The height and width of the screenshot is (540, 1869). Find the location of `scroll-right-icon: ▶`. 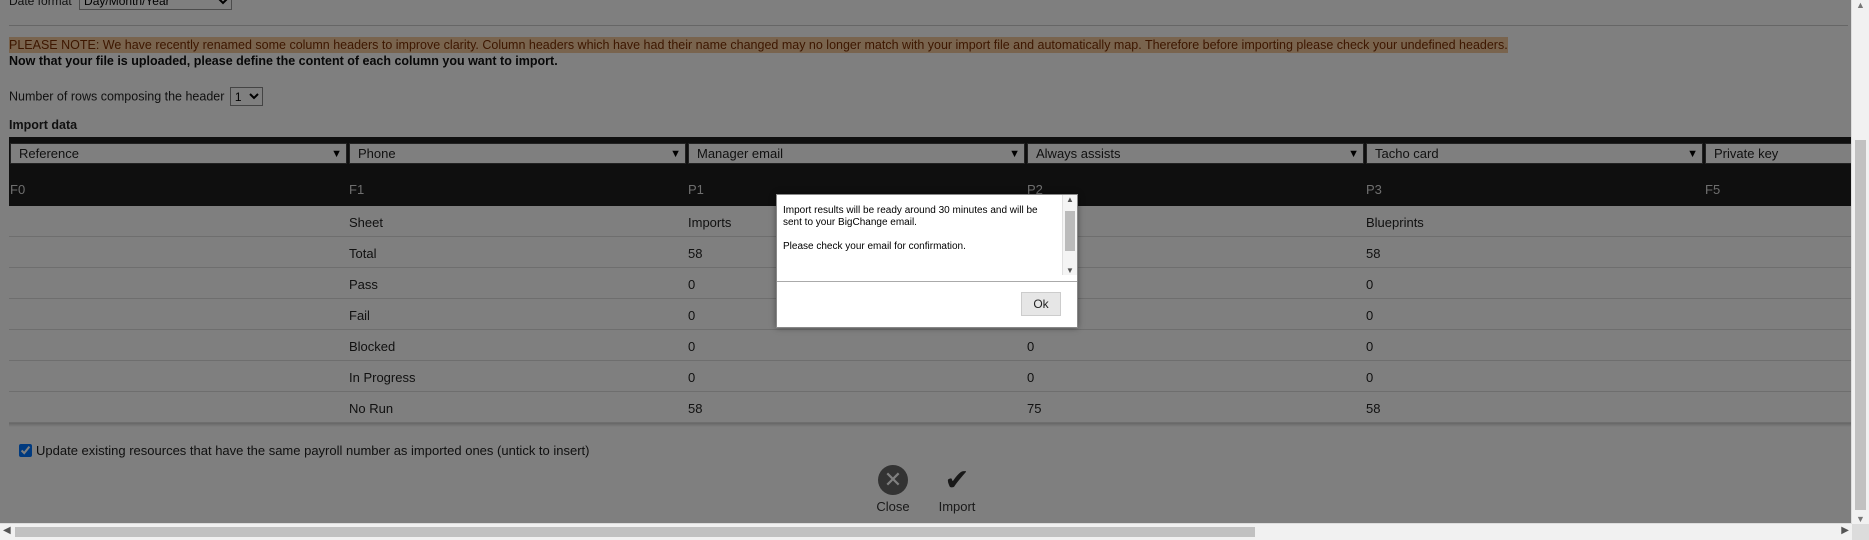

scroll-right-icon: ▶ is located at coordinates (1845, 530).